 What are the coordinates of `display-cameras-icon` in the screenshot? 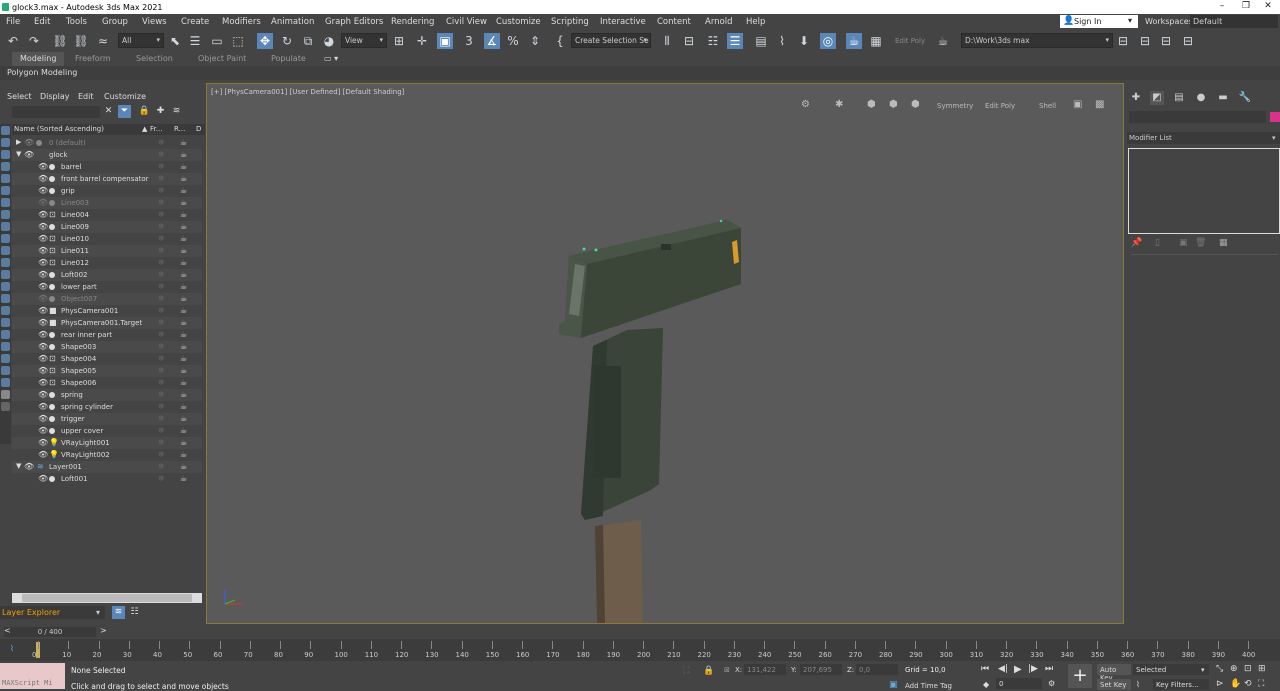 It's located at (5, 166).